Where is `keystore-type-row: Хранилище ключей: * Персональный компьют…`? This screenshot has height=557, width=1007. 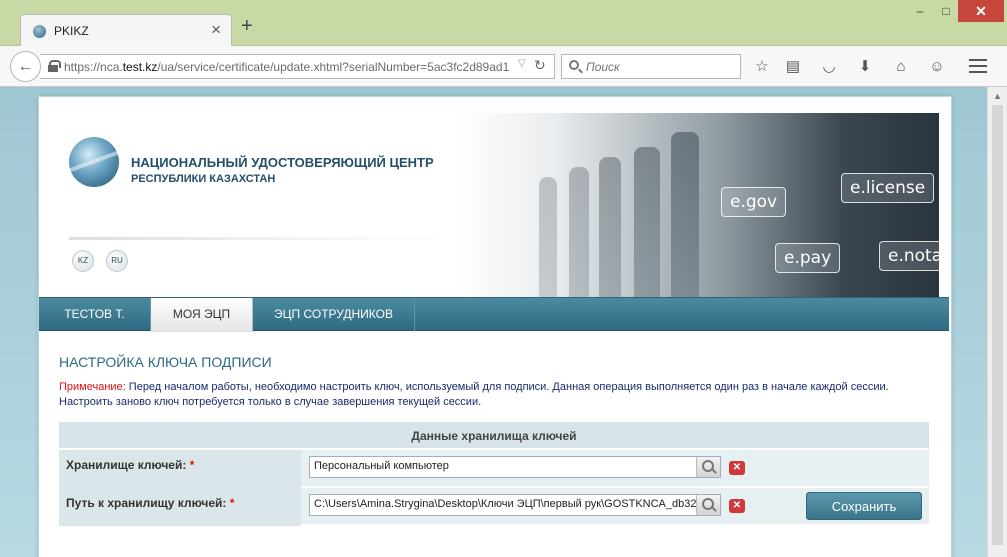
keystore-type-row: Хранилище ключей: * Персональный компьют… is located at coordinates (494, 469).